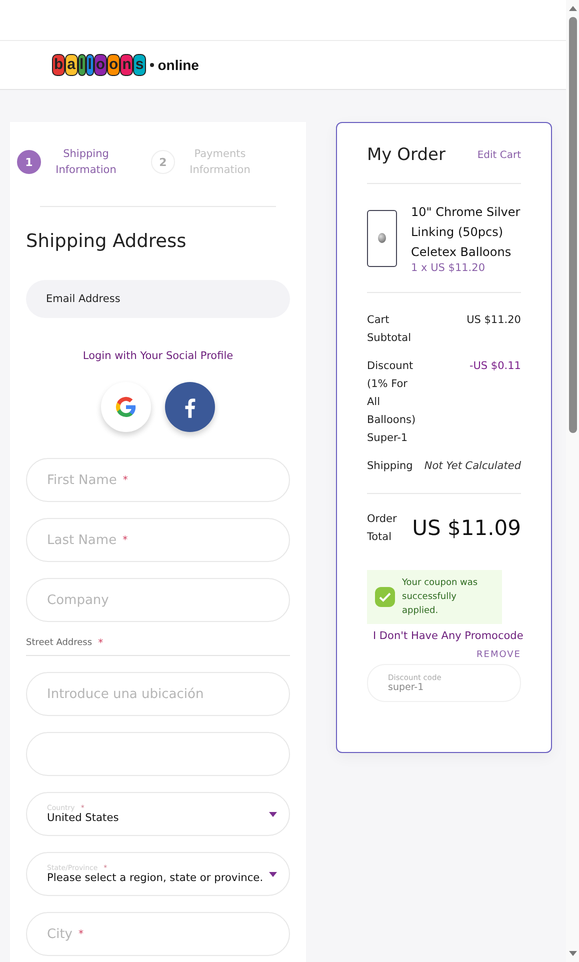  Describe the element at coordinates (466, 528) in the screenshot. I see `total-value: US $11.09` at that location.